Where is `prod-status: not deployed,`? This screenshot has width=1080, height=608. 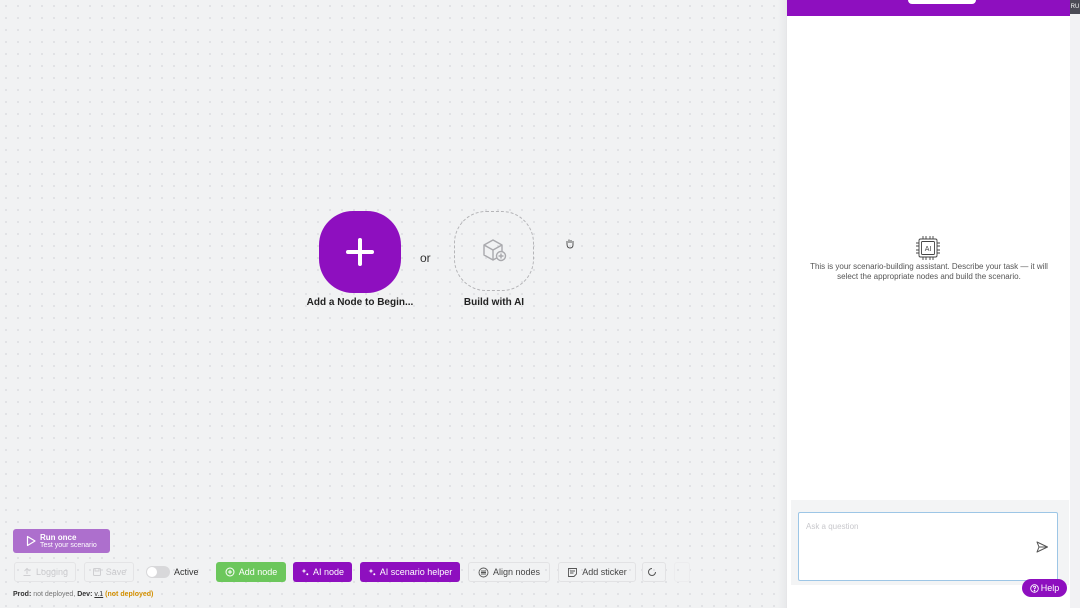
prod-status: not deployed, is located at coordinates (54, 594).